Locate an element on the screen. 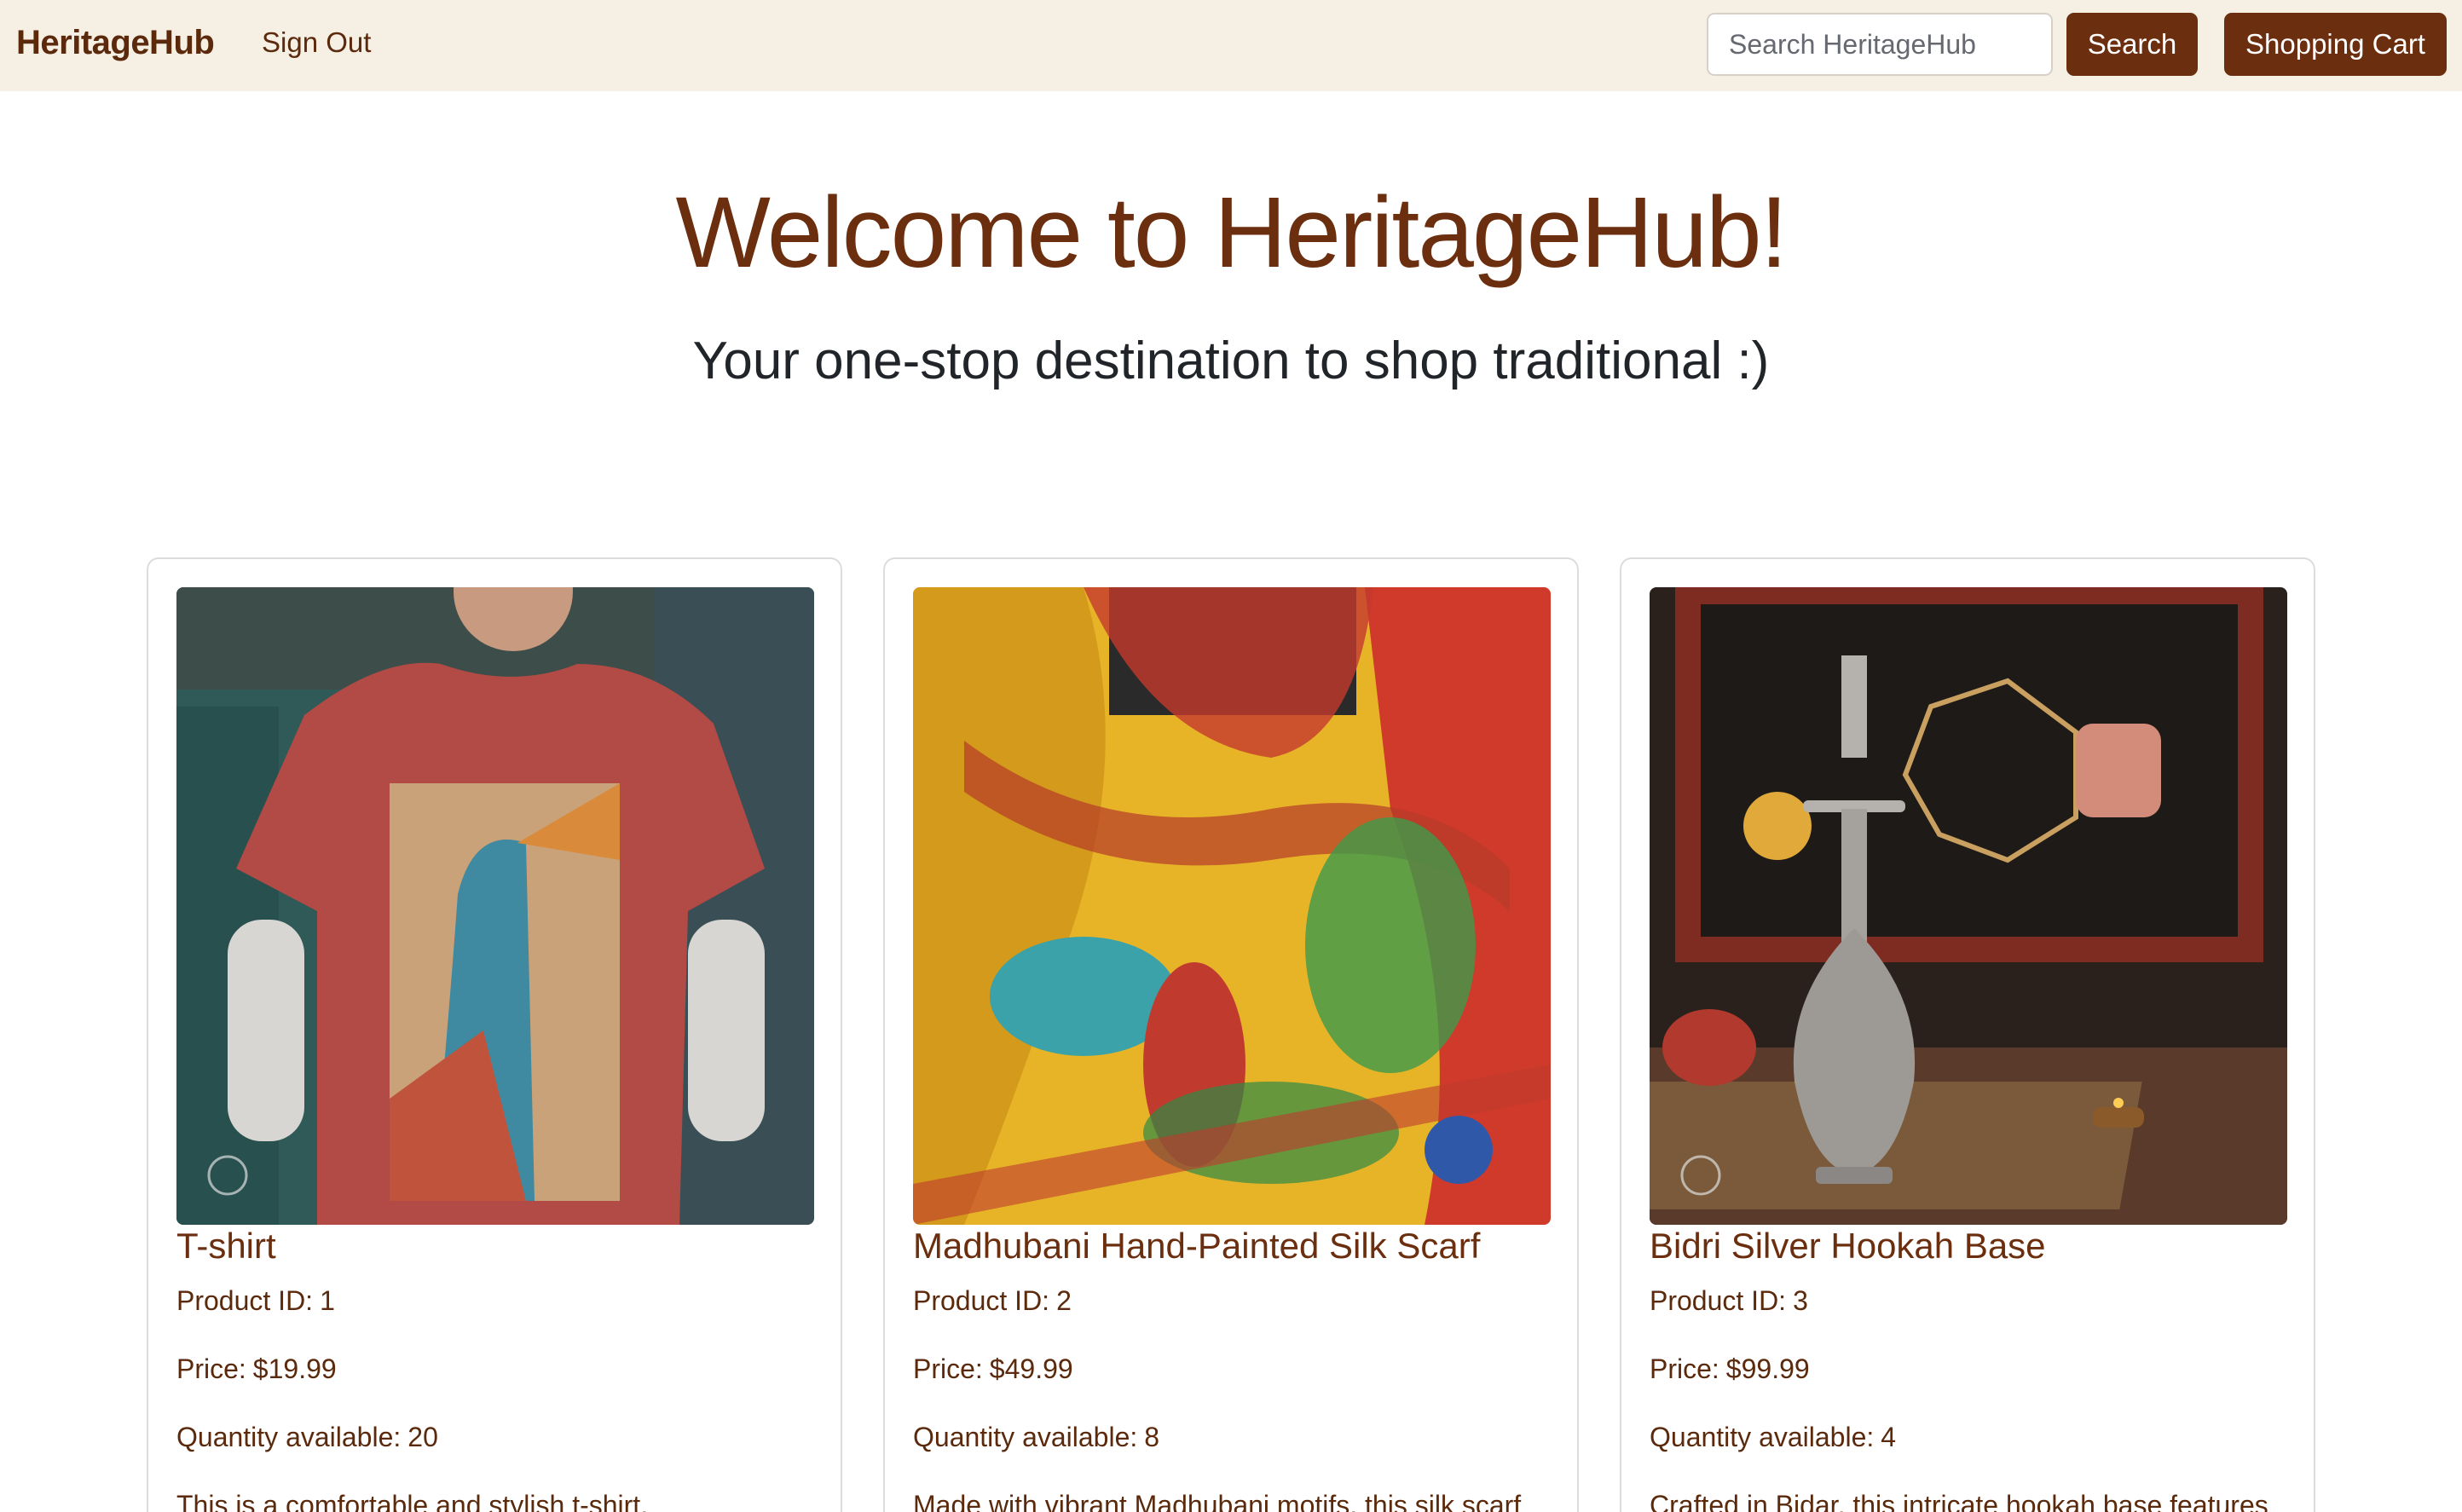 This screenshot has width=2462, height=1512. product-image-scarf is located at coordinates (1232, 906).